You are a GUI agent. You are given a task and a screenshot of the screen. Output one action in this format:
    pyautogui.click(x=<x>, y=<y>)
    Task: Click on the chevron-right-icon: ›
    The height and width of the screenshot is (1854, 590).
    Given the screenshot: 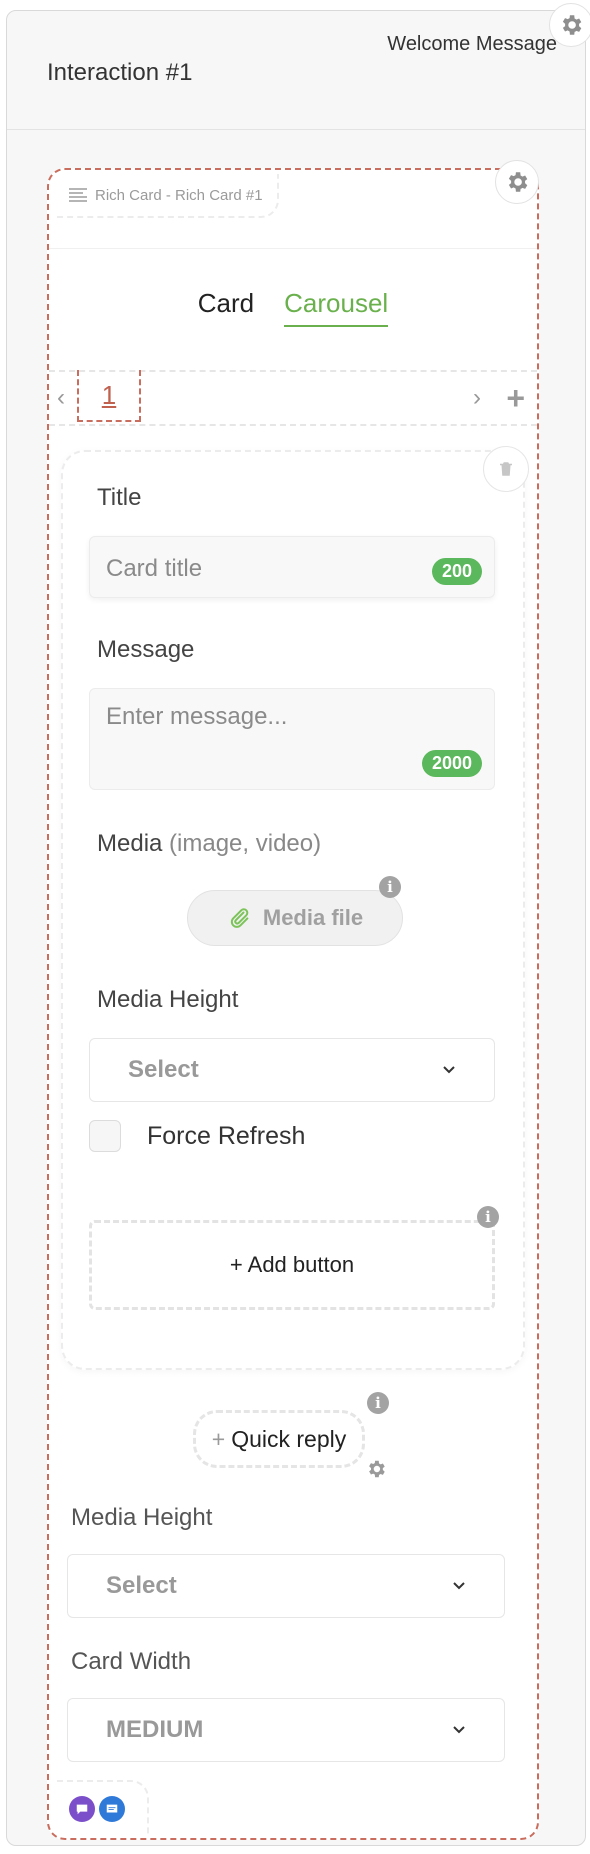 What is the action you would take?
    pyautogui.click(x=477, y=398)
    